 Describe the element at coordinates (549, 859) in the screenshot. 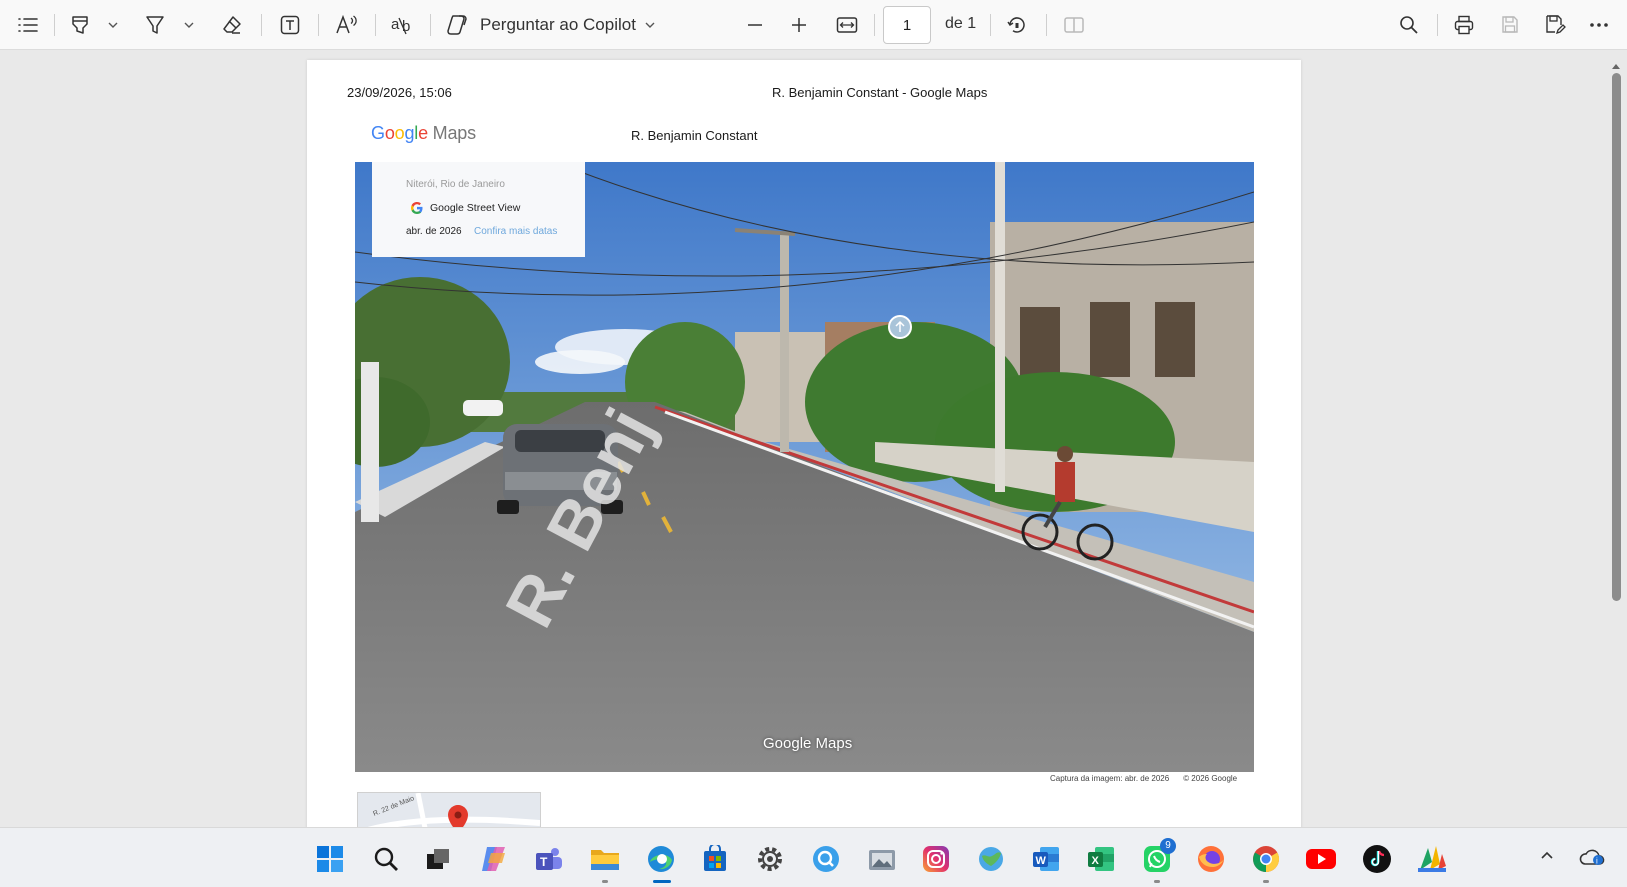

I see `teams-icon: T` at that location.